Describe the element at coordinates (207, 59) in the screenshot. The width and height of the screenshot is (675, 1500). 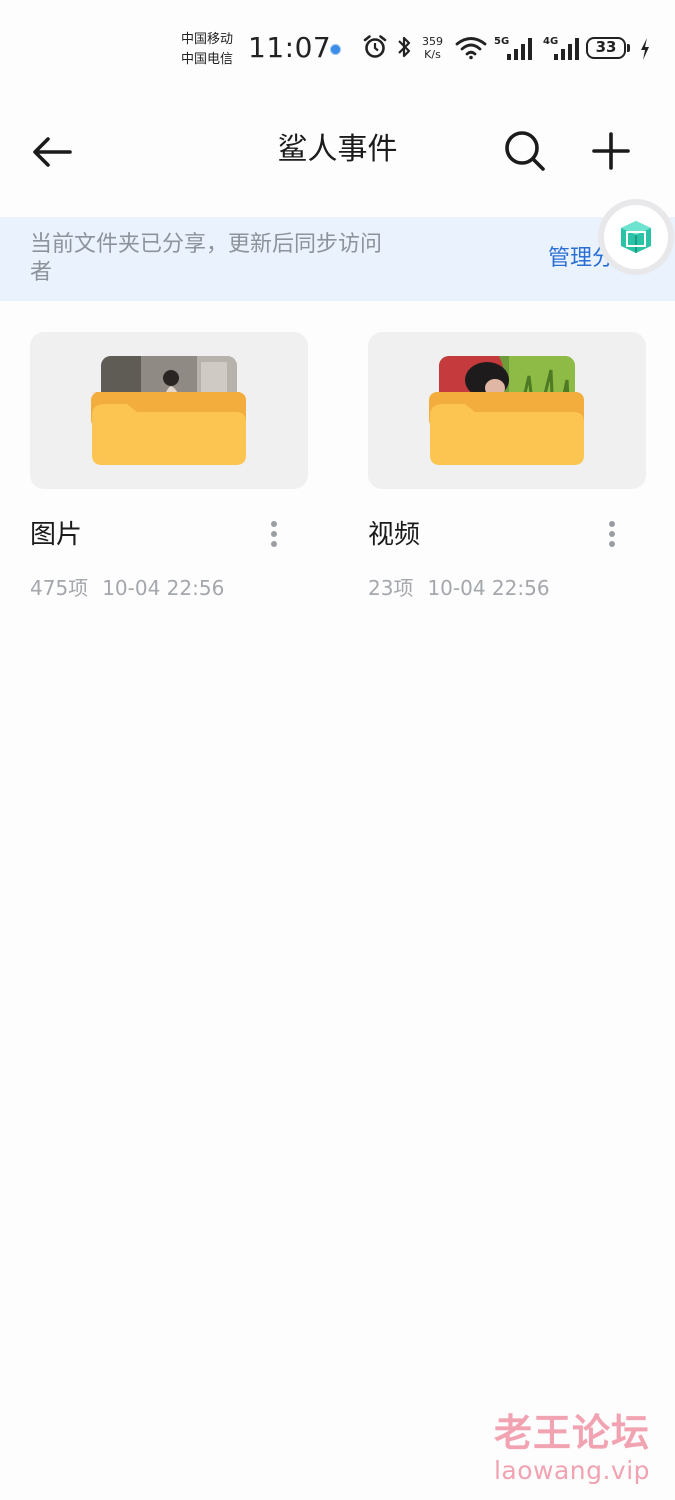
I see `carrier-2: 中国电信` at that location.